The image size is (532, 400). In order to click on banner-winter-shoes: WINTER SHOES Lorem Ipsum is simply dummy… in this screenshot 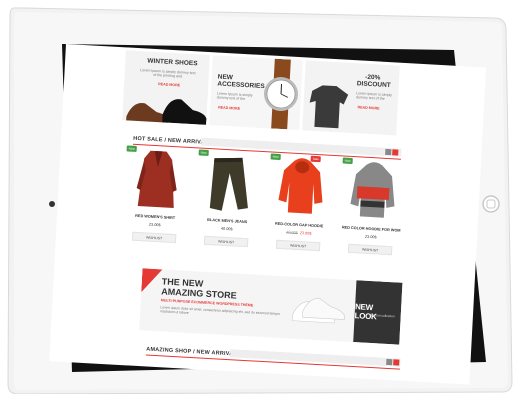, I will do `click(166, 87)`.